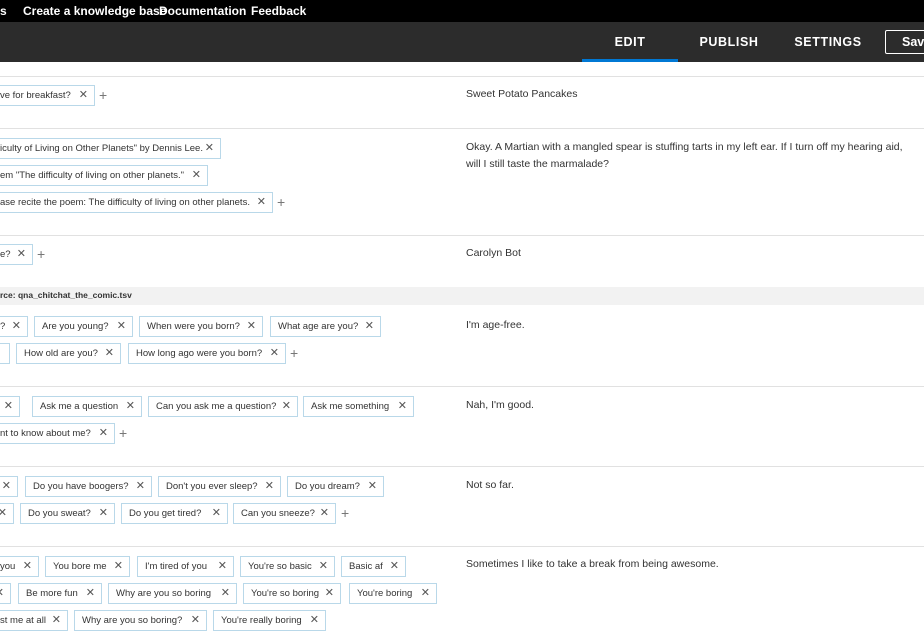  What do you see at coordinates (68, 353) in the screenshot?
I see `question-chip: How old are you? ✕` at bounding box center [68, 353].